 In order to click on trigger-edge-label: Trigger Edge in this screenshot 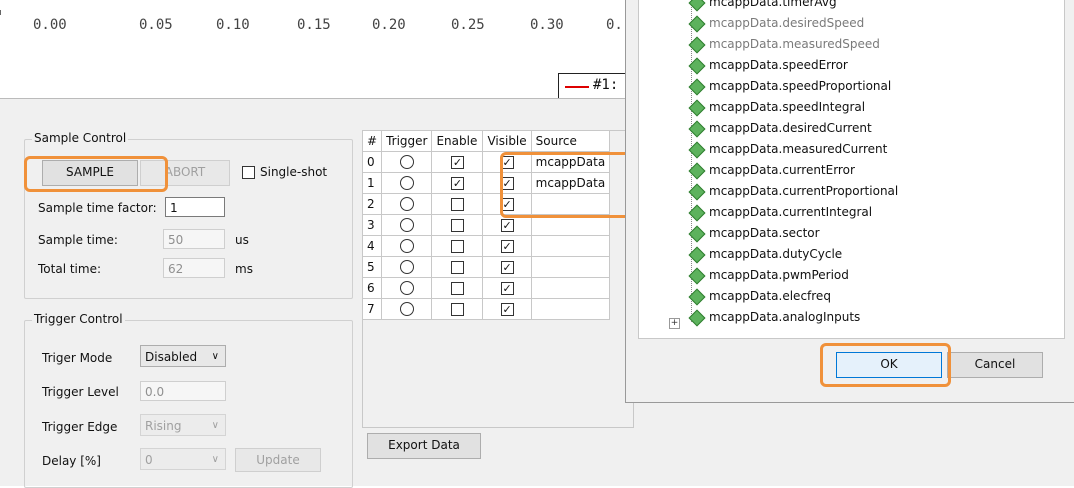, I will do `click(80, 427)`.